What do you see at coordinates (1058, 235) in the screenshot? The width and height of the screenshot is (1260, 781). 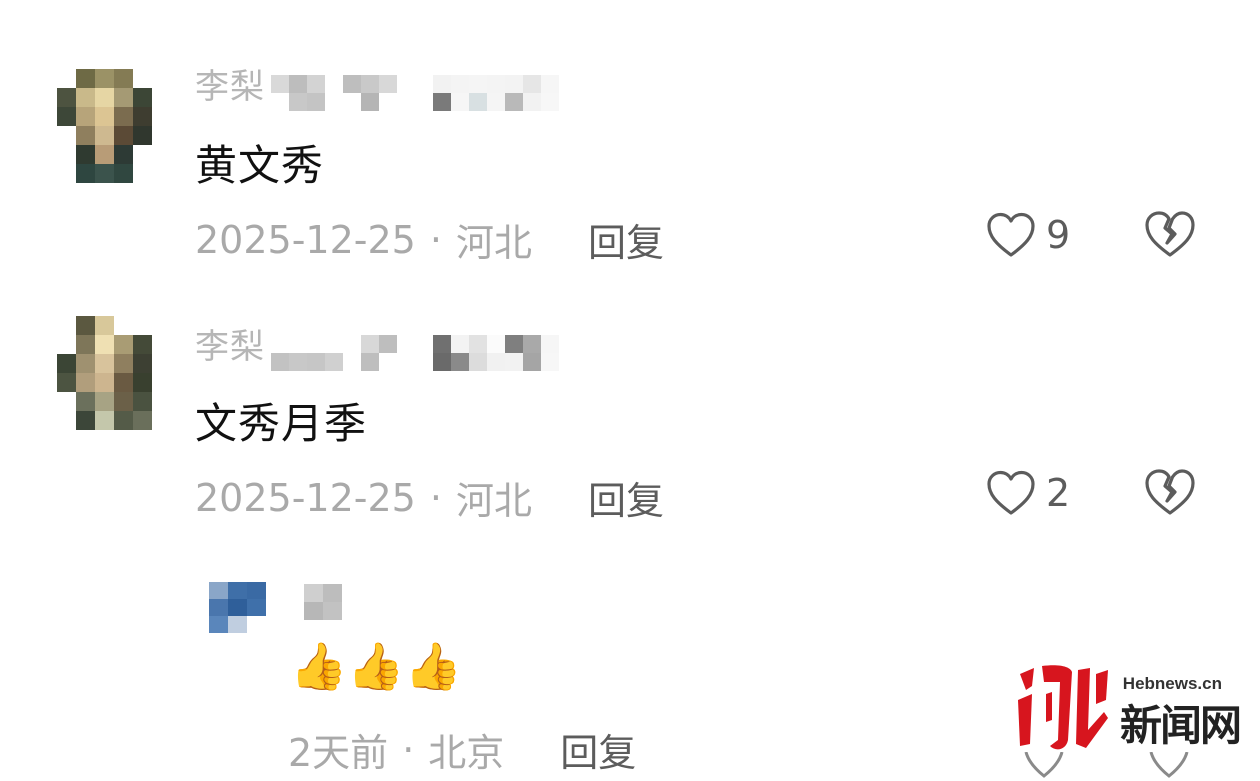 I see `like-count: 9` at bounding box center [1058, 235].